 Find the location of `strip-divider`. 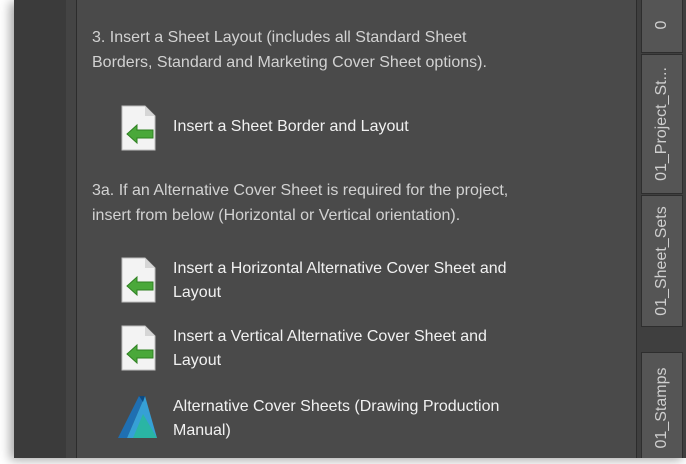

strip-divider is located at coordinates (71, 229).